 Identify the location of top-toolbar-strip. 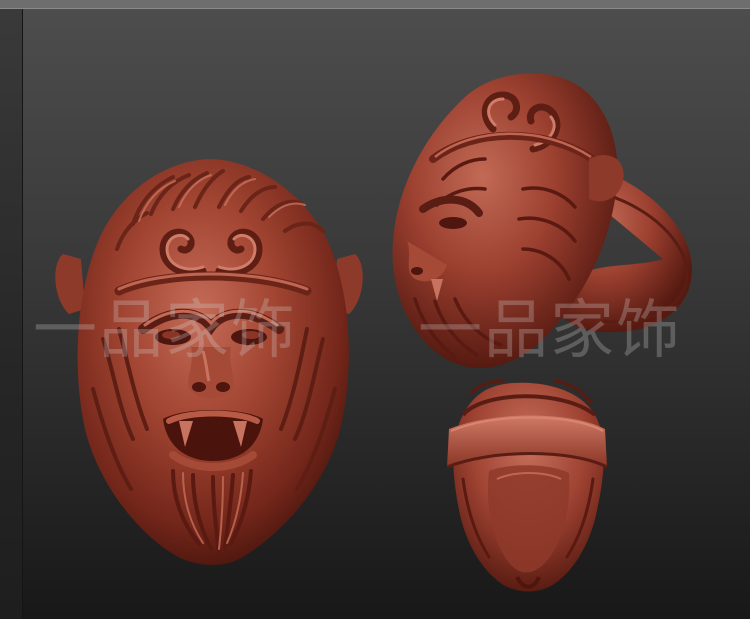
(375, 4).